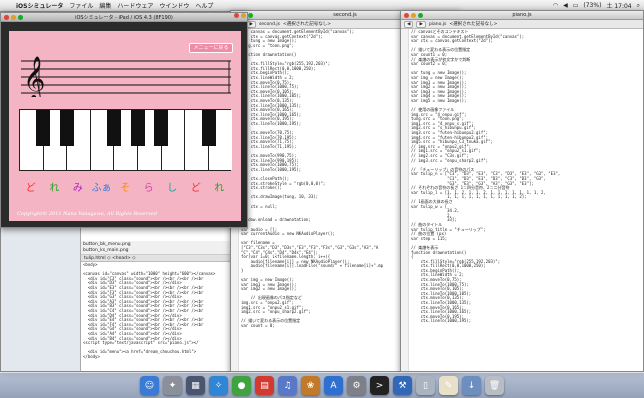 The height and width of the screenshot is (398, 644). What do you see at coordinates (211, 48) in the screenshot?
I see `back-to-menu-button: メニューに戻る` at bounding box center [211, 48].